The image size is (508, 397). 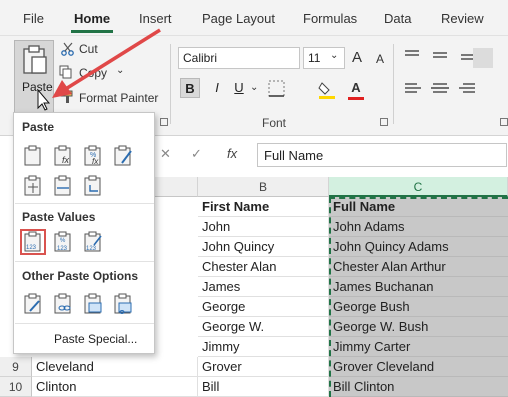 What do you see at coordinates (263, 287) in the screenshot?
I see `cell-b: James` at bounding box center [263, 287].